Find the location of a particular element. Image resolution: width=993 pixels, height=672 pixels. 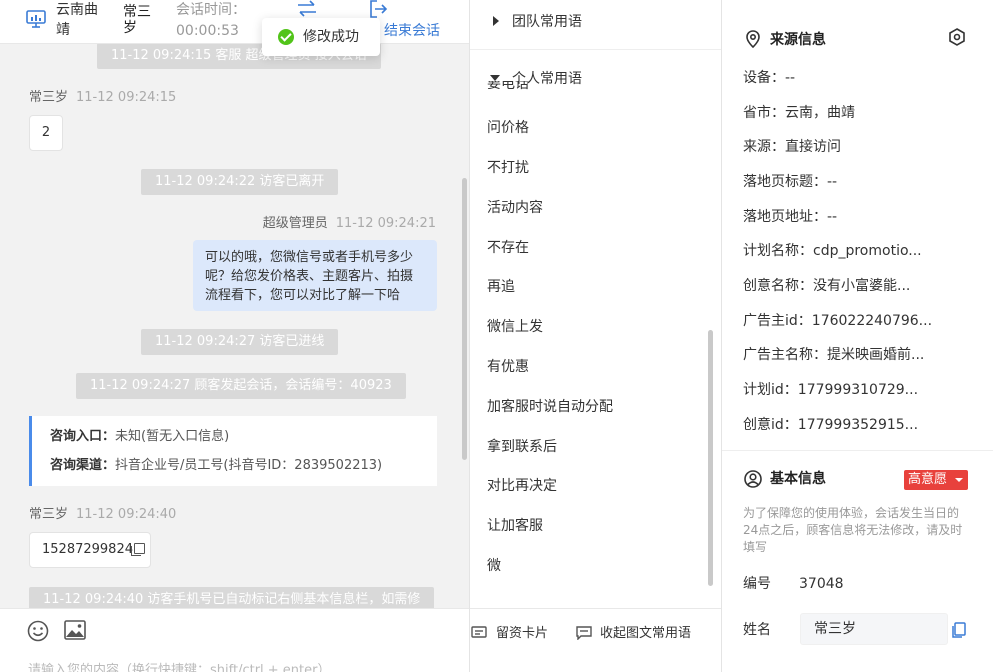

chat-scrollbar is located at coordinates (464, 319).